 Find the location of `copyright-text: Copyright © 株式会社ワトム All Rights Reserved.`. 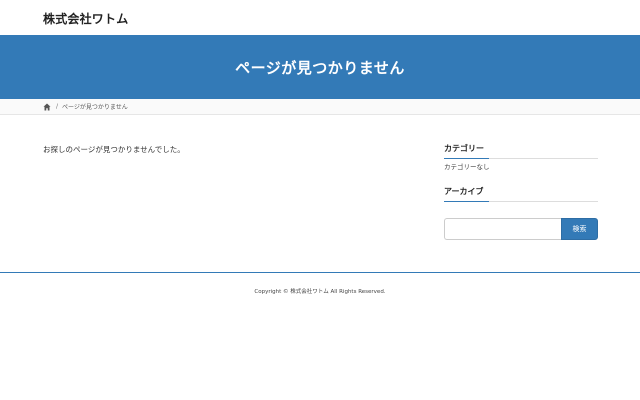

copyright-text: Copyright © 株式会社ワトム All Rights Reserved. is located at coordinates (320, 292).